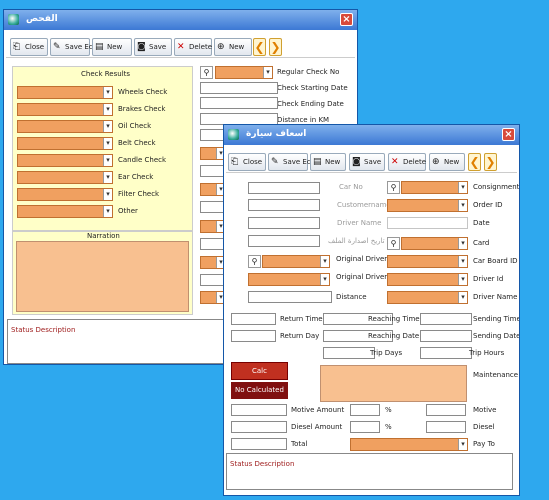 The height and width of the screenshot is (500, 549). Describe the element at coordinates (427, 279) in the screenshot. I see `driver-id-combo` at that location.